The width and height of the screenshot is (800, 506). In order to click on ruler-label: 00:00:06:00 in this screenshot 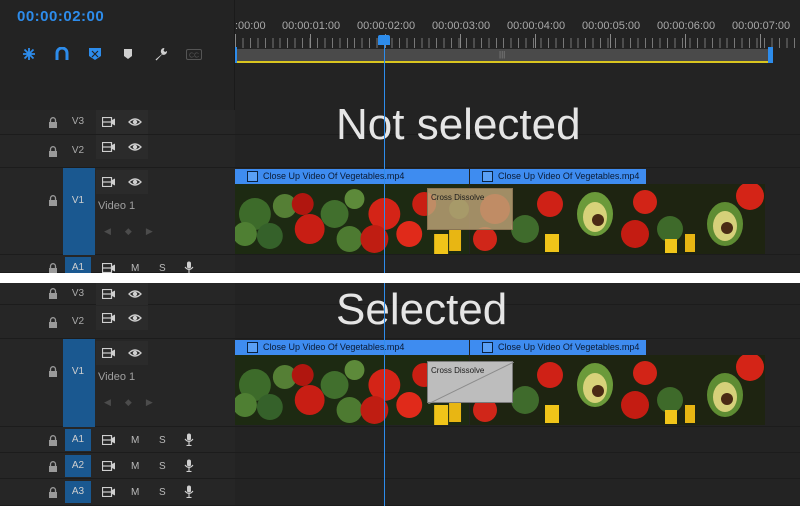, I will do `click(686, 26)`.